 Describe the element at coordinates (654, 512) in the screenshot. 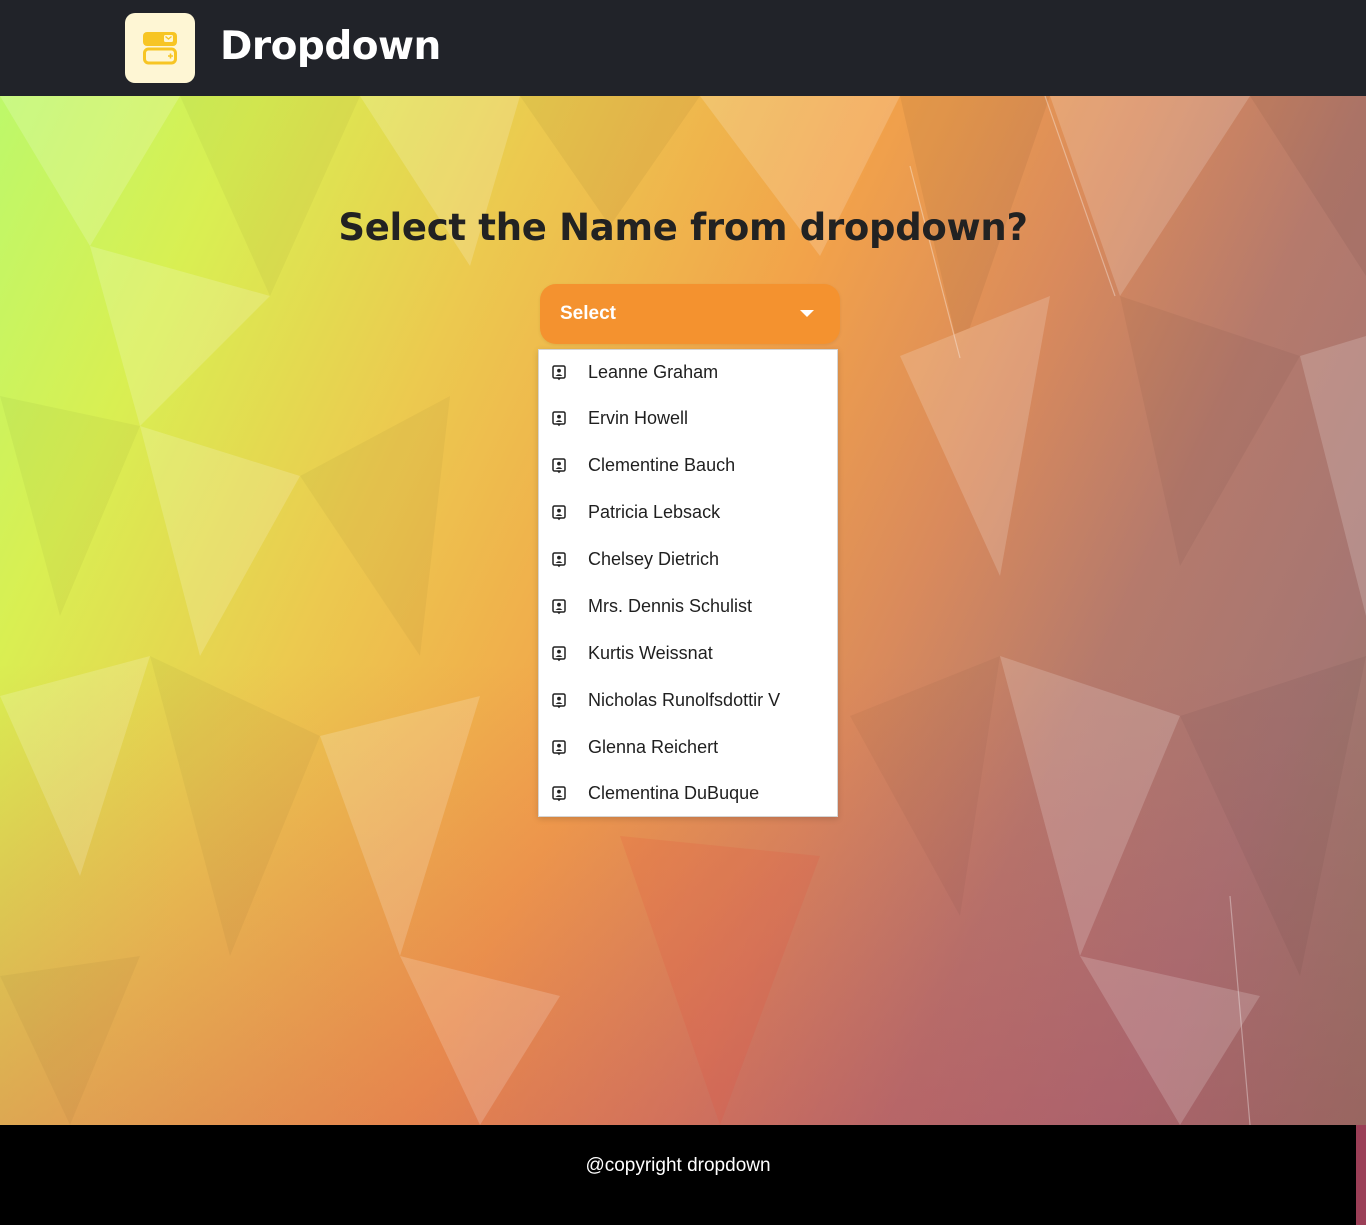

I see `option-label: Patricia Lebsack` at that location.